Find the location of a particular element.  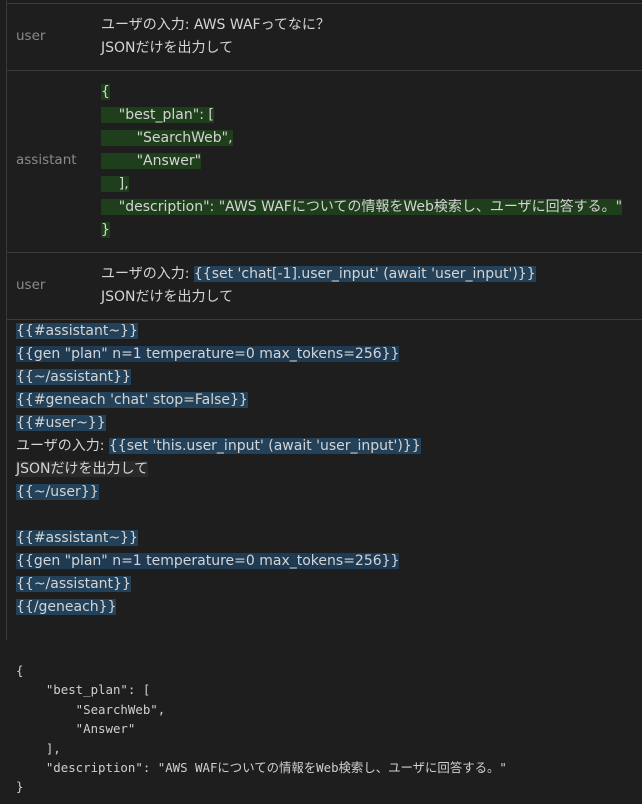

template-tag: {{#geneach 'chat' stop=False}} is located at coordinates (132, 400).